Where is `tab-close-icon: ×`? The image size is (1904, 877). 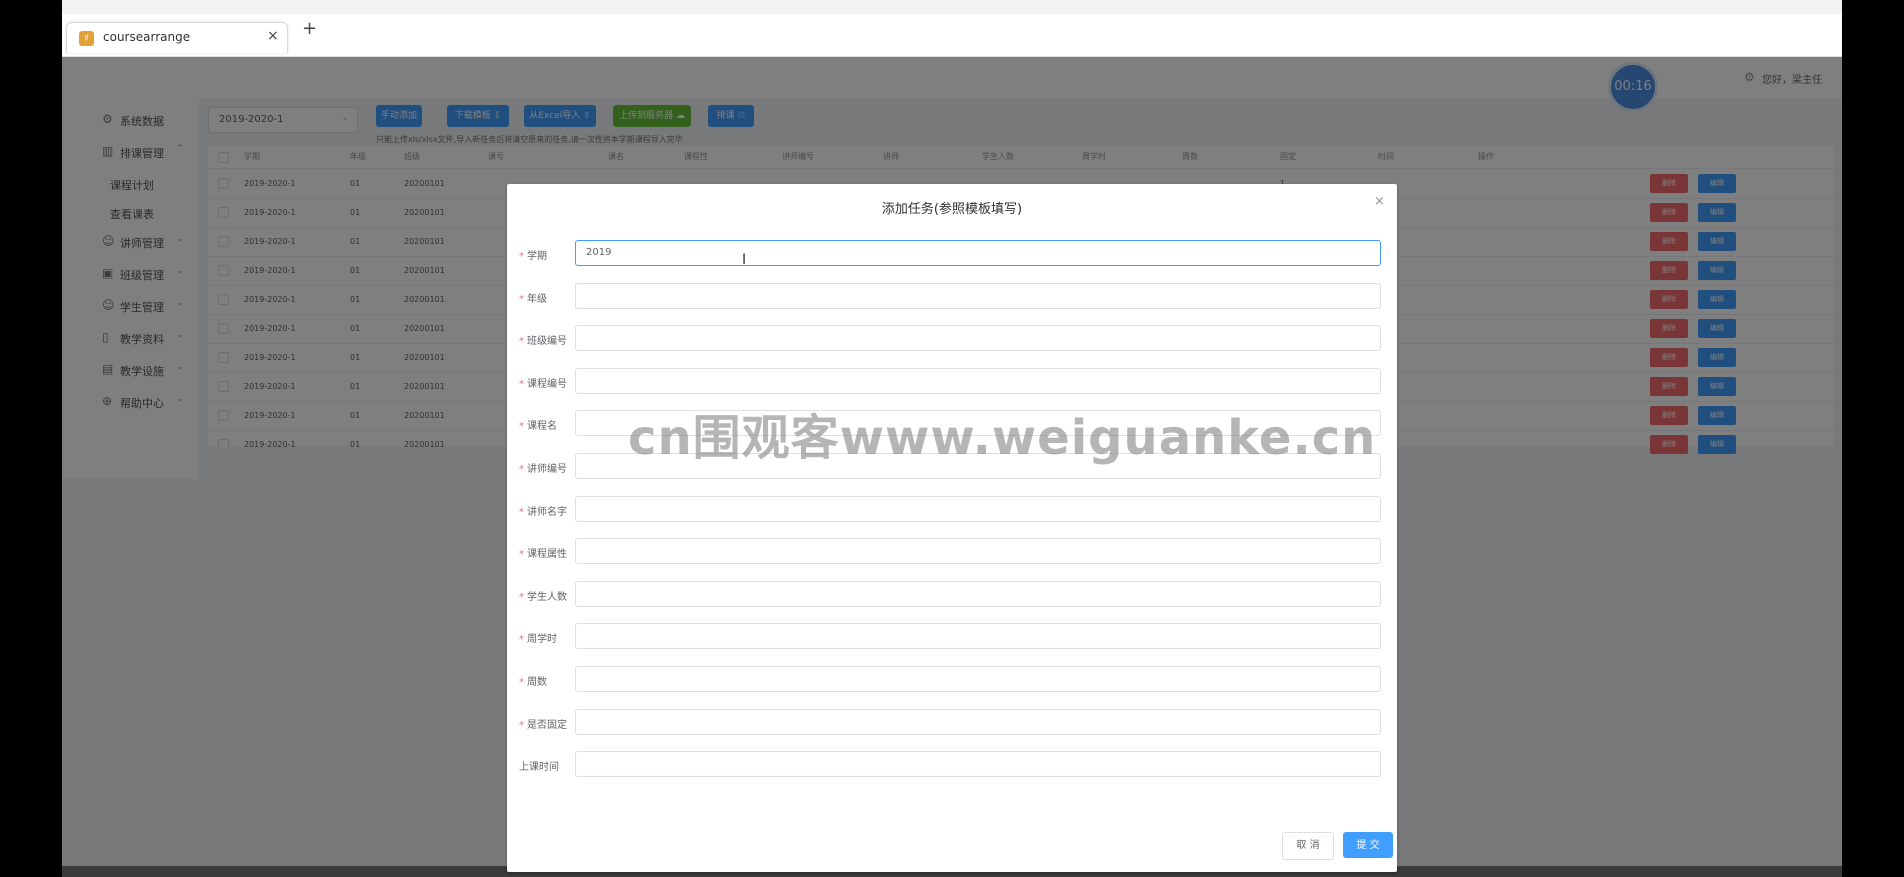
tab-close-icon: × is located at coordinates (273, 36).